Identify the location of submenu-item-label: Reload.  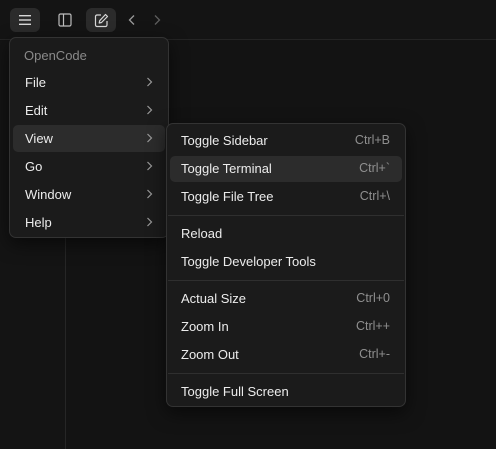
(202, 233).